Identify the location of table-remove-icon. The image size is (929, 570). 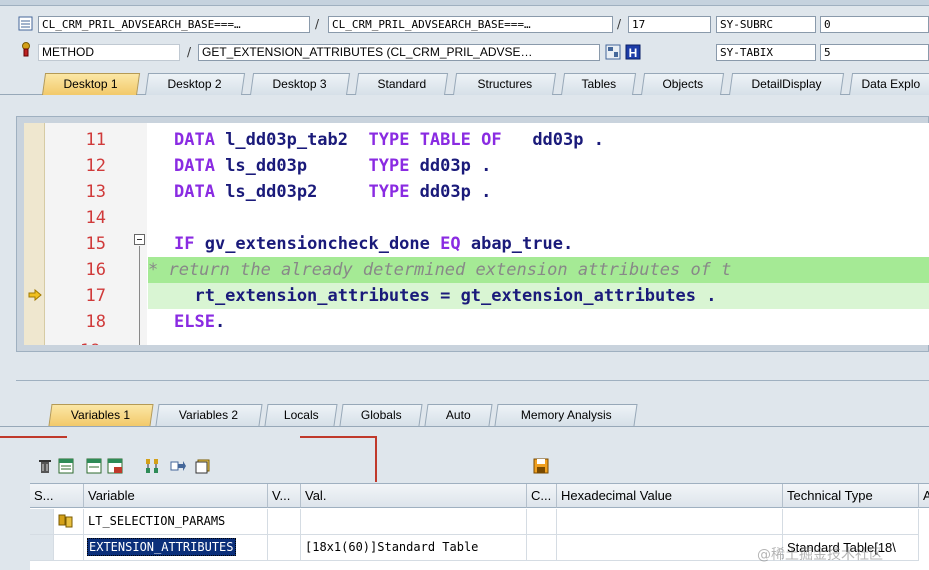
(115, 466).